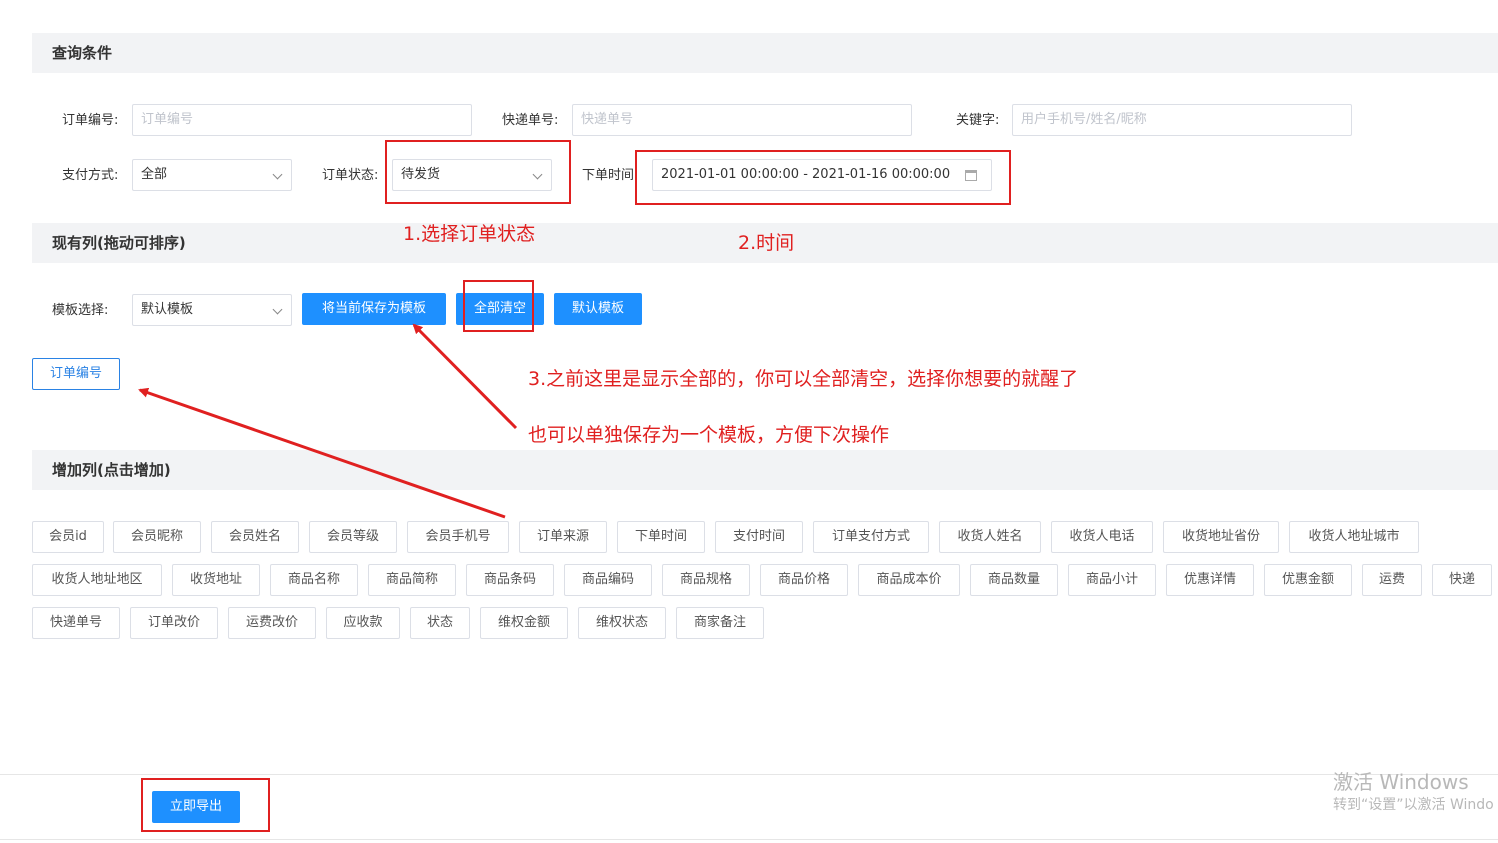 This screenshot has height=843, width=1498. What do you see at coordinates (465, 376) in the screenshot?
I see `arrow-to-save-template` at bounding box center [465, 376].